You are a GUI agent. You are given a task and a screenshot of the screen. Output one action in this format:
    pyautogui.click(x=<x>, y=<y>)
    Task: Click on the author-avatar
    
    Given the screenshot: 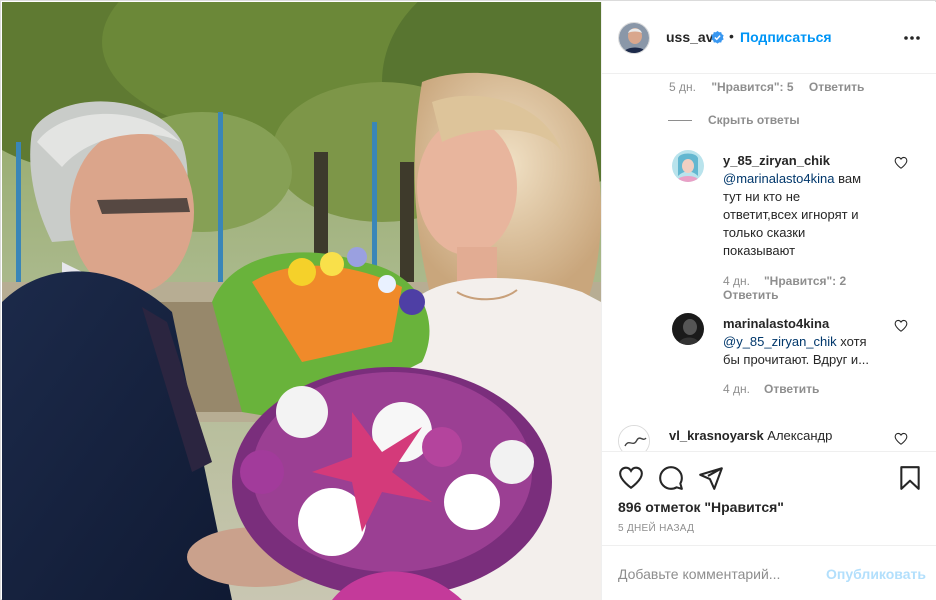 What is the action you would take?
    pyautogui.click(x=634, y=38)
    